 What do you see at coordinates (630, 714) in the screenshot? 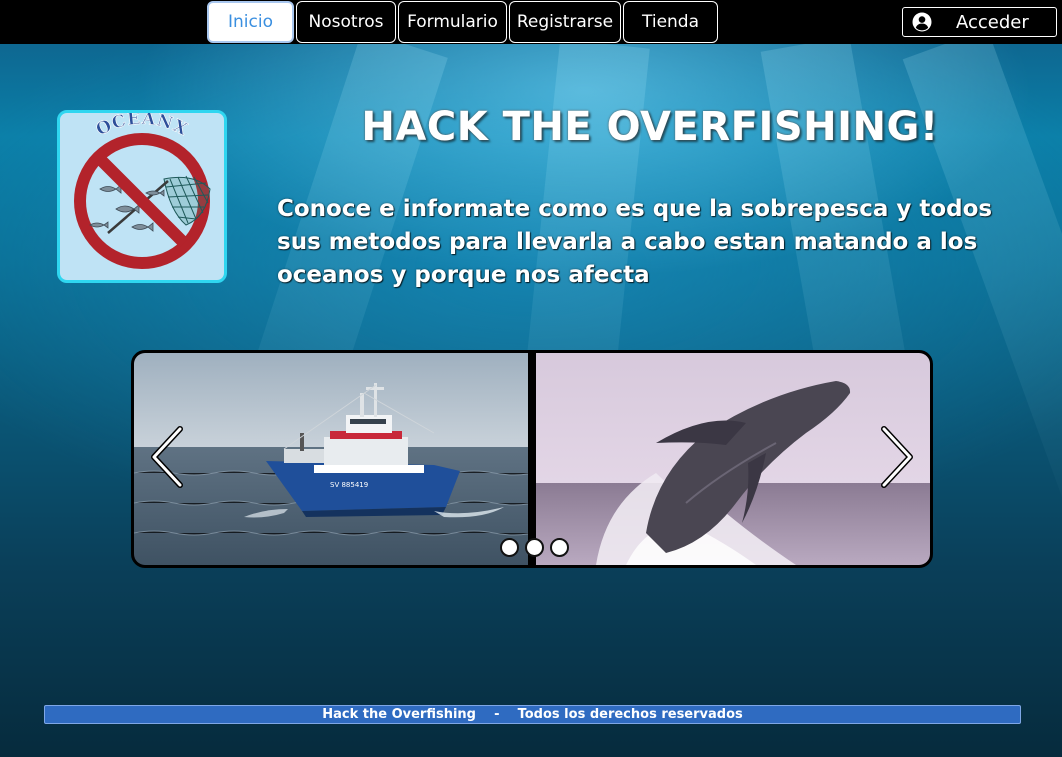
I see `footer-copyright: Todos los derechos reservados` at bounding box center [630, 714].